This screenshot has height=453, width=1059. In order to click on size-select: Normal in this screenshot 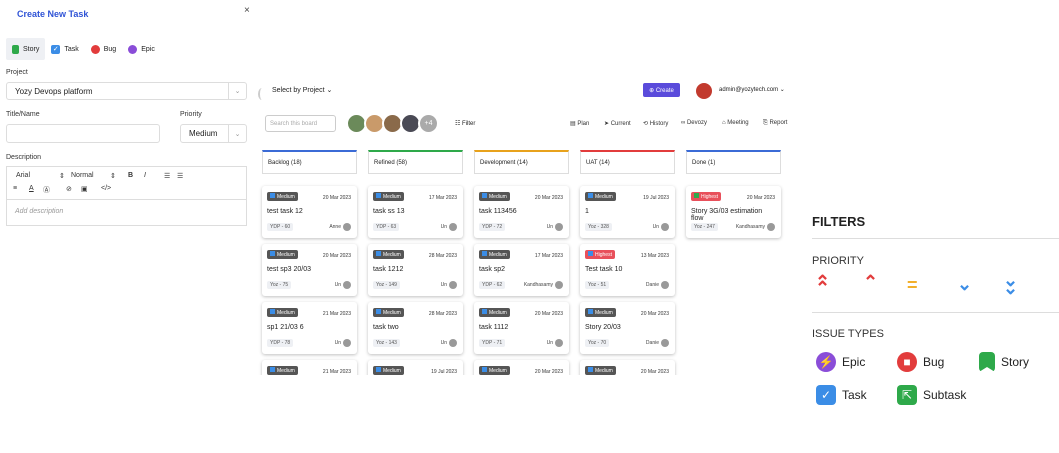, I will do `click(82, 175)`.